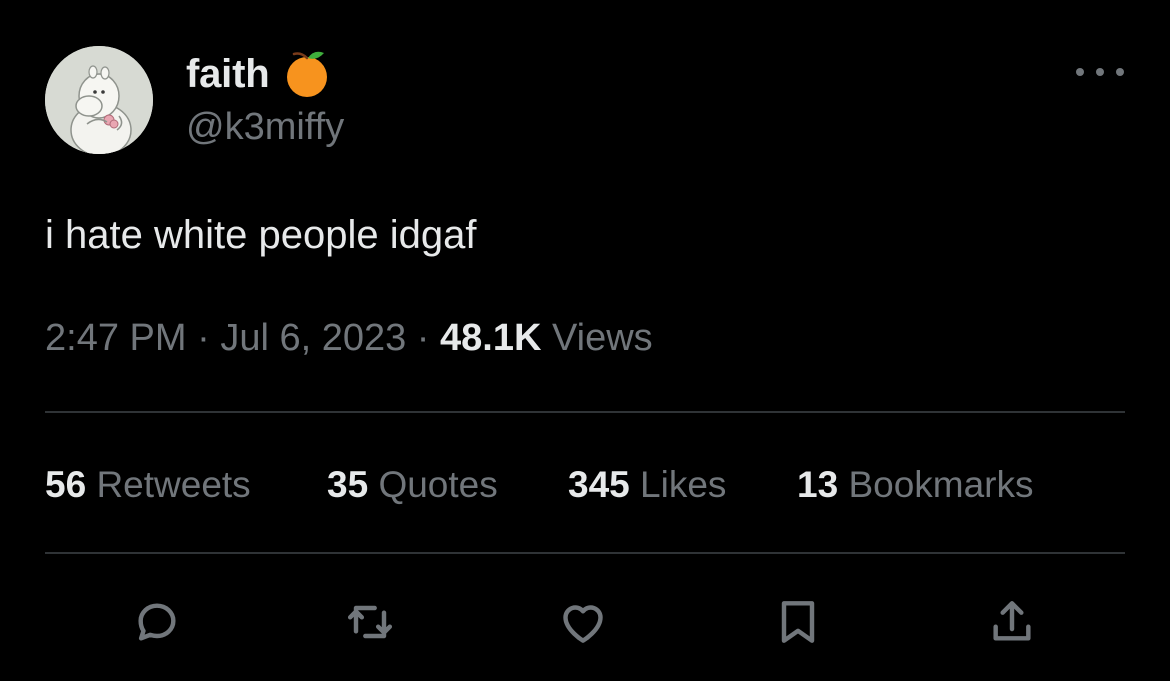  I want to click on bookmark-button, so click(798, 622).